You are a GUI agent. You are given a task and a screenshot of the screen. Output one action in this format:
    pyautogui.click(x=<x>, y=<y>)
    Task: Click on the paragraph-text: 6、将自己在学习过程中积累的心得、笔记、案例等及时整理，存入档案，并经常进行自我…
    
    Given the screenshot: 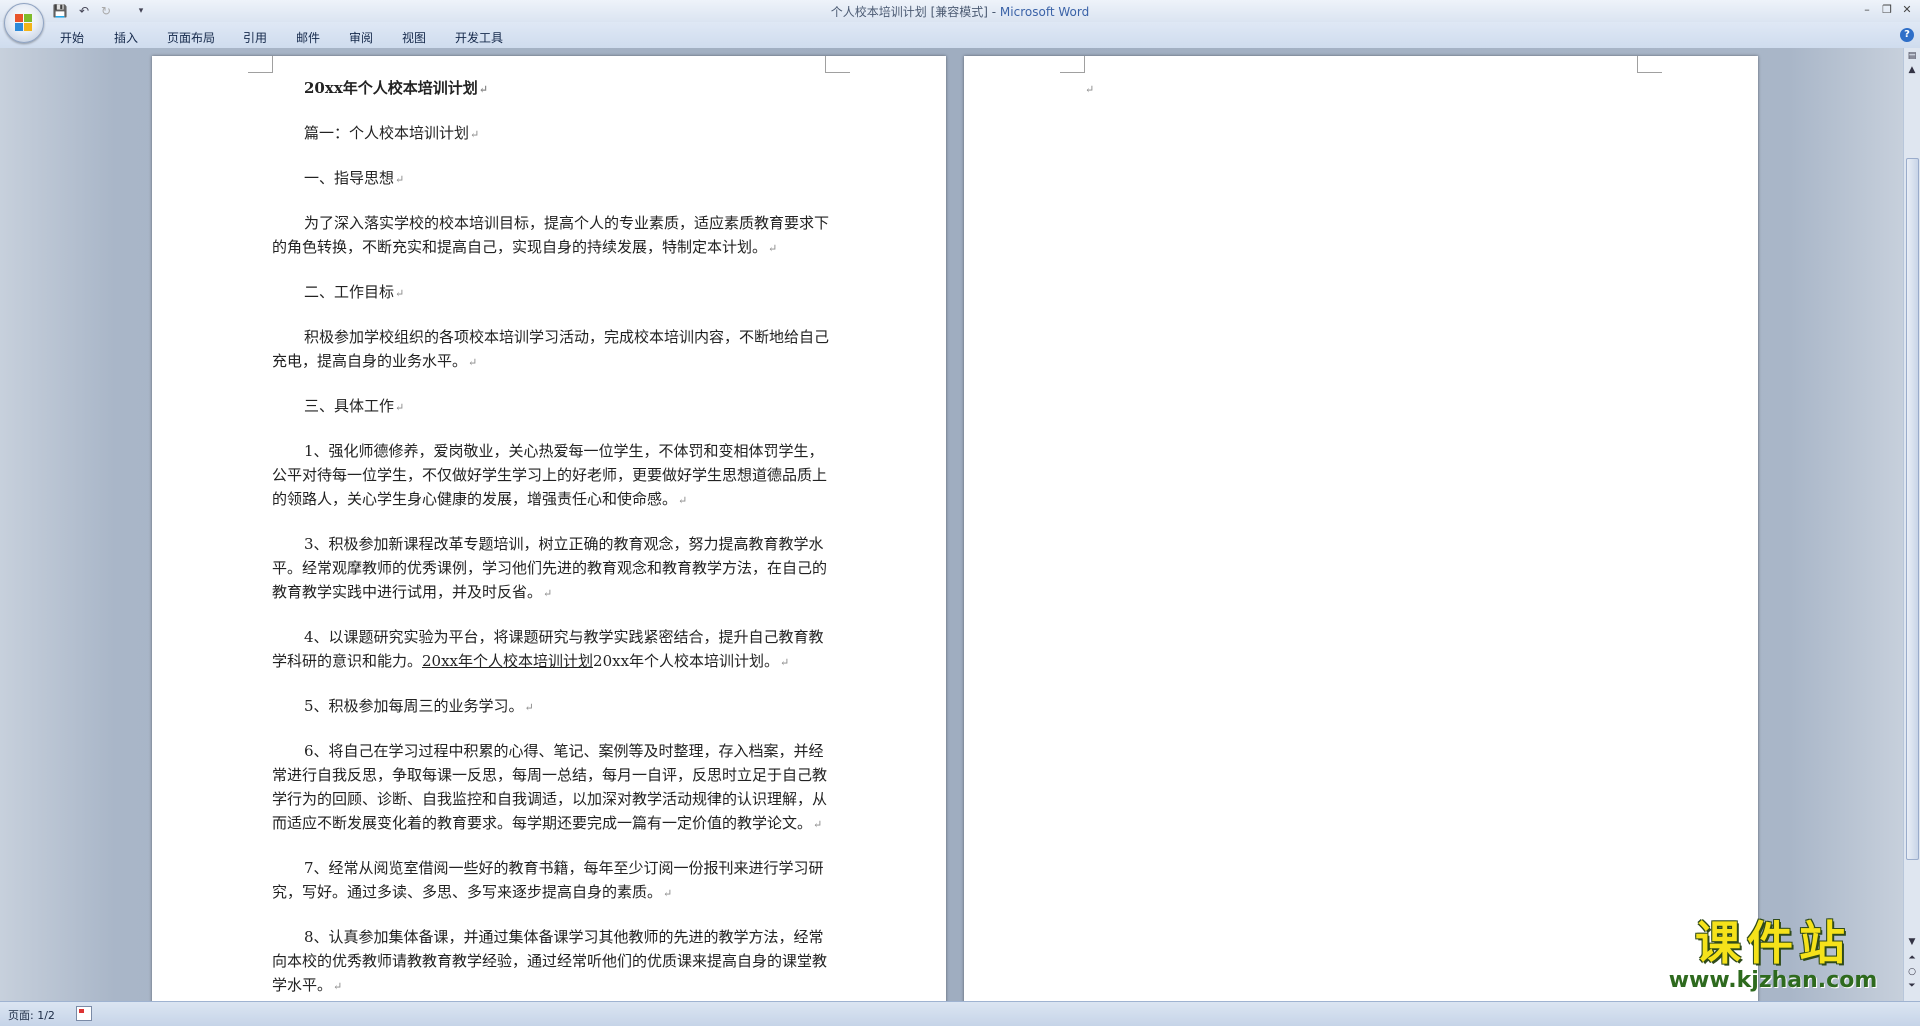 What is the action you would take?
    pyautogui.click(x=550, y=787)
    